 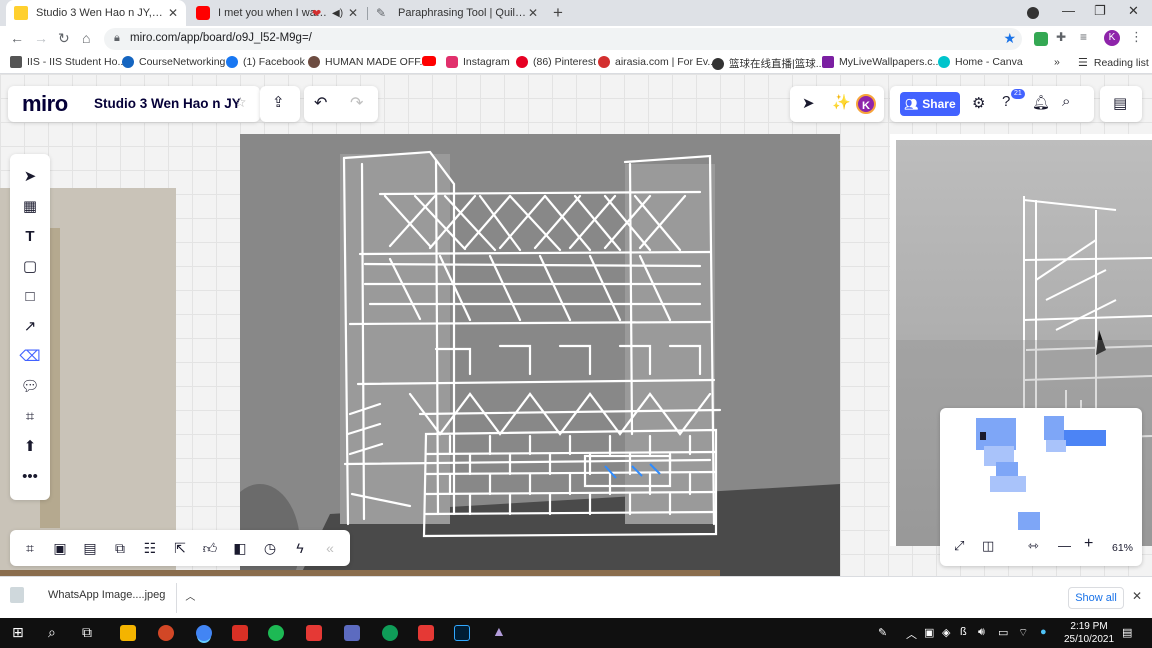 I want to click on text-tool-icon: T, so click(x=30, y=236).